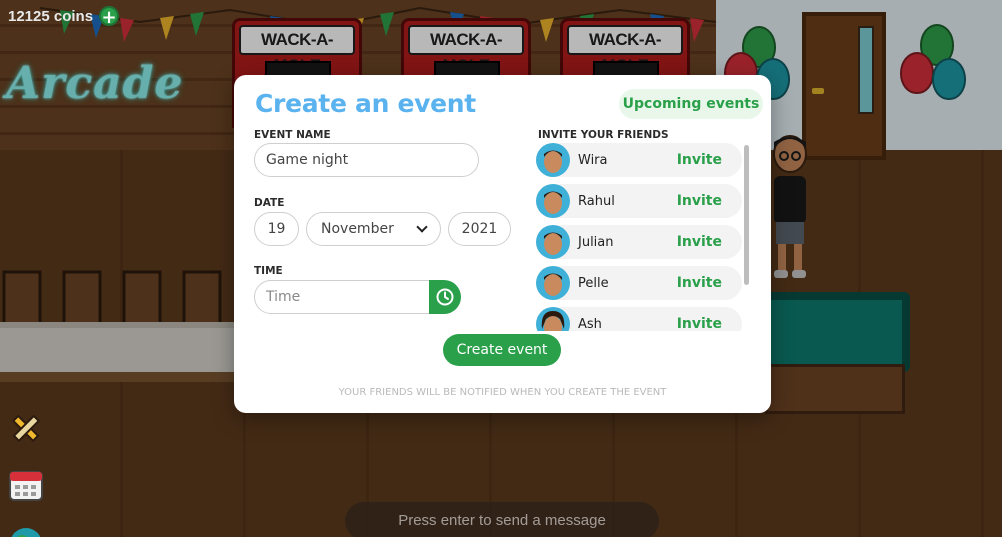  Describe the element at coordinates (639, 201) in the screenshot. I see `friend-row: Rahul Invite` at that location.